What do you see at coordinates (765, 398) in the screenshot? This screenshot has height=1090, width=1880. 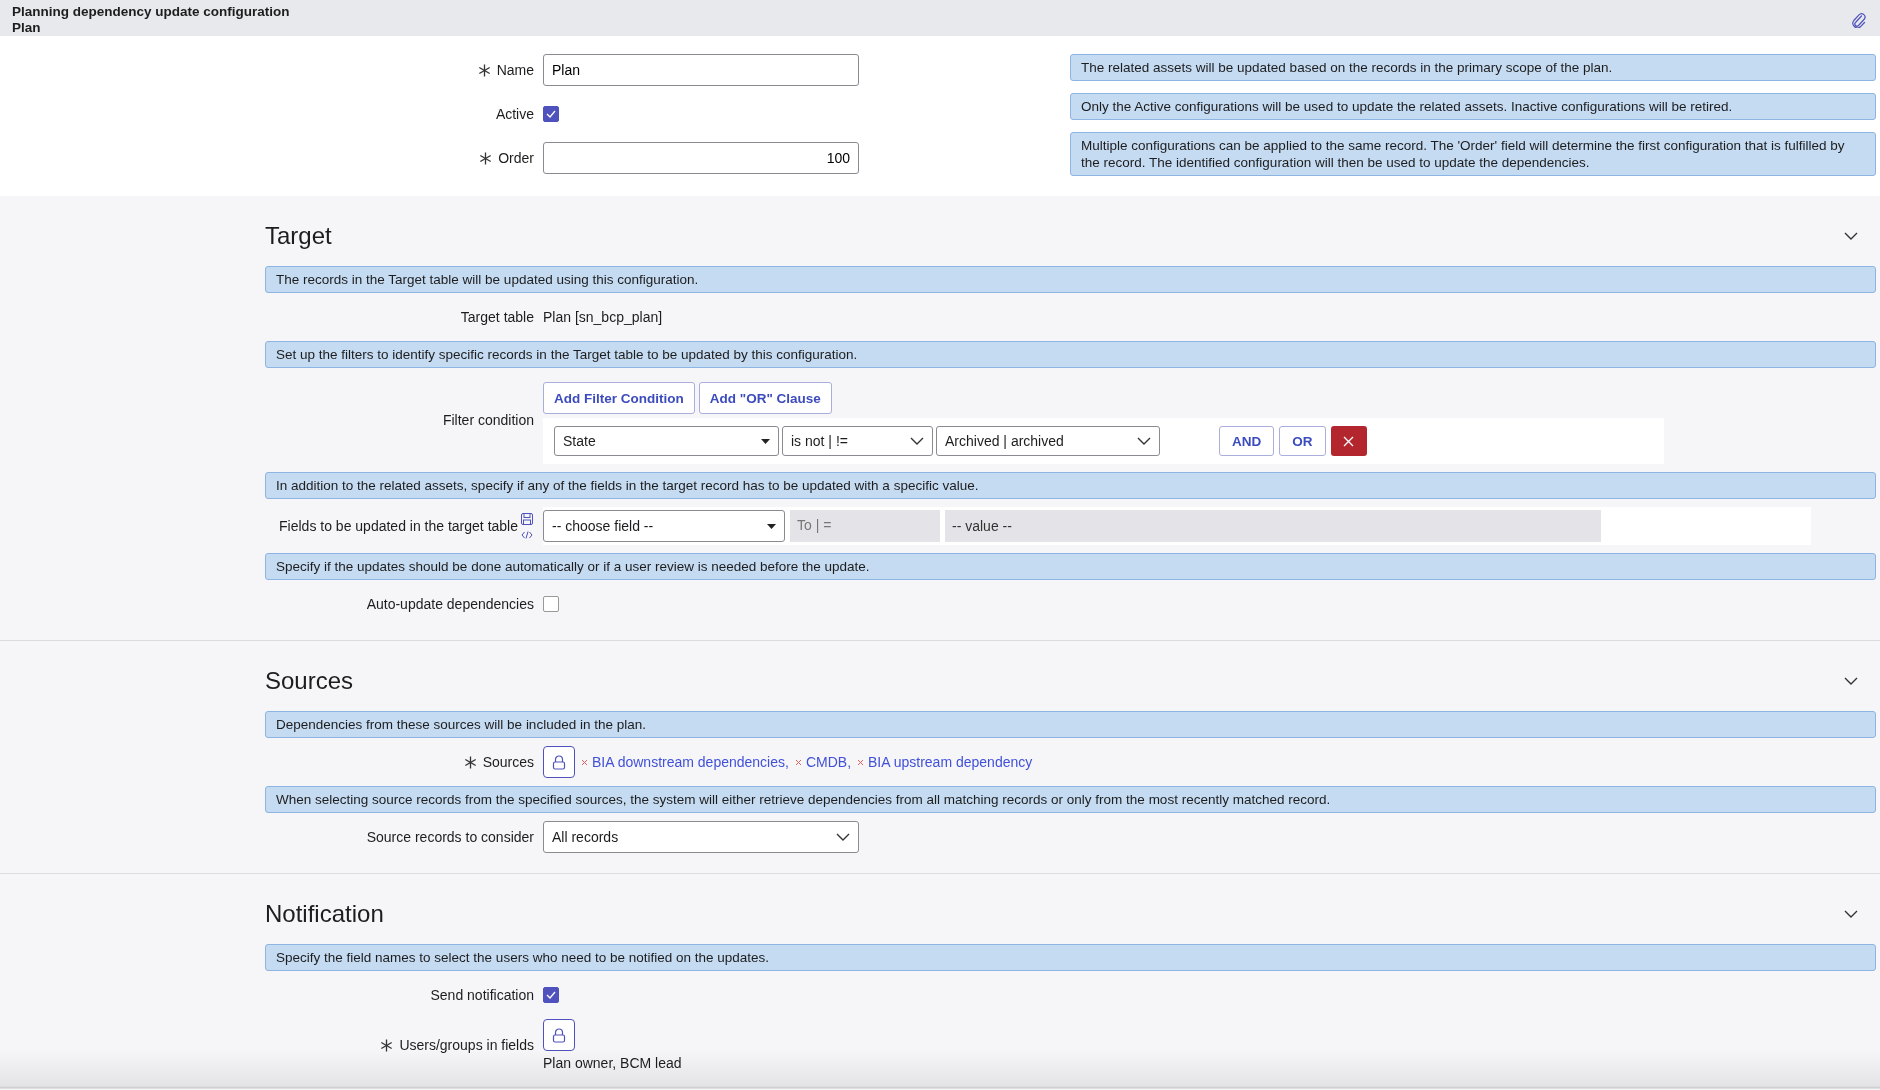 I see `filter-button: Add "OR" Clause` at bounding box center [765, 398].